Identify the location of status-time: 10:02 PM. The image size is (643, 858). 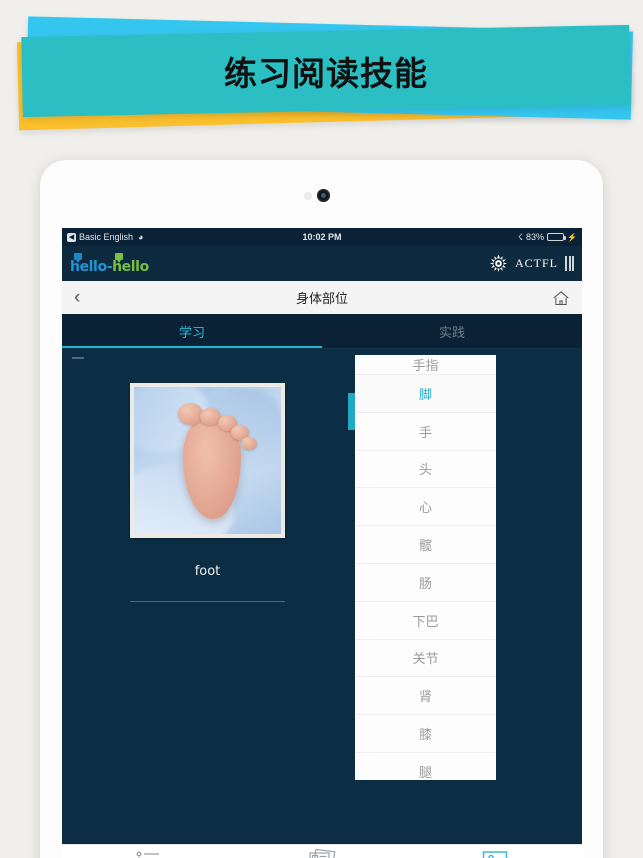
(322, 237).